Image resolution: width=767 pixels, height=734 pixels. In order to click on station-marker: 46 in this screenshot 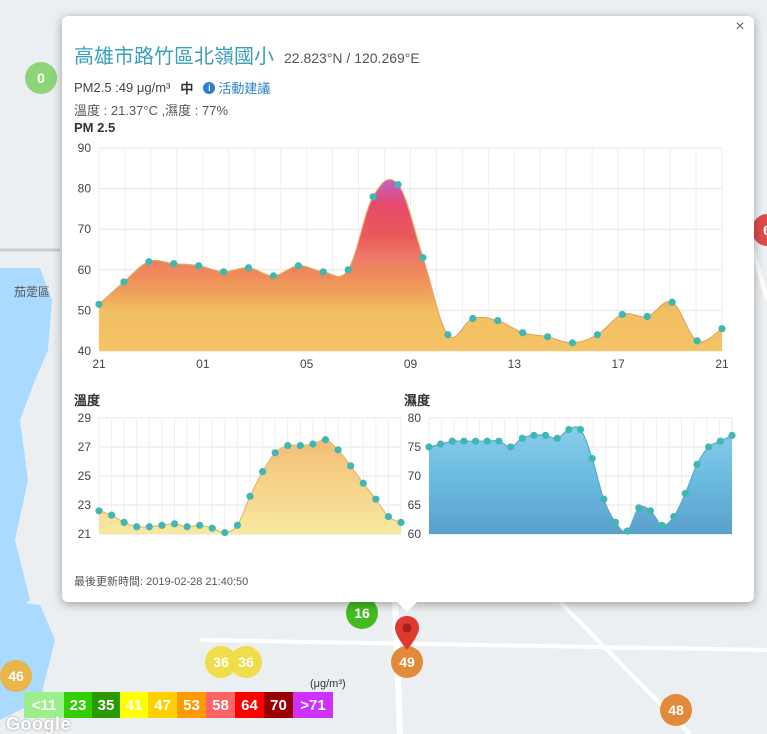, I will do `click(16, 676)`.